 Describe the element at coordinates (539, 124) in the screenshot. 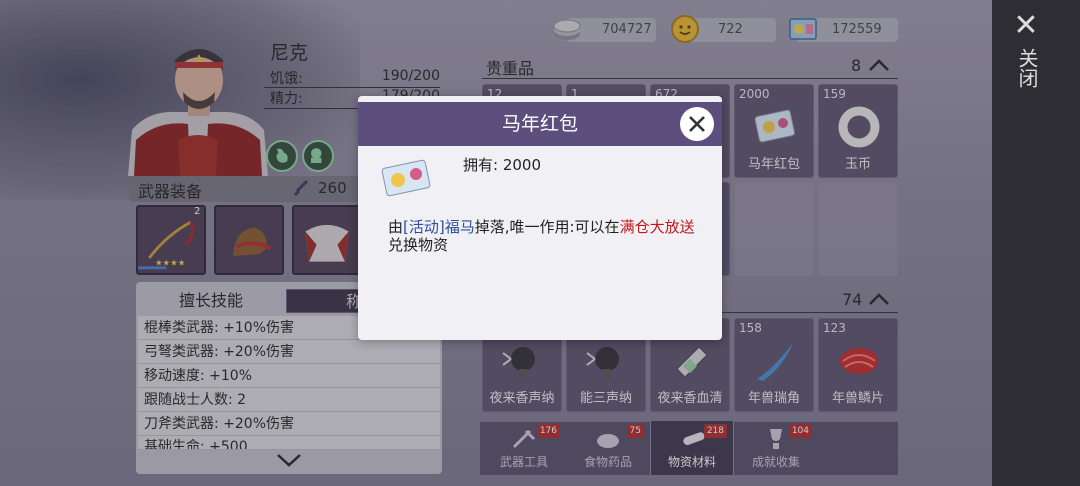

I see `dialog-title: 马年红包` at that location.